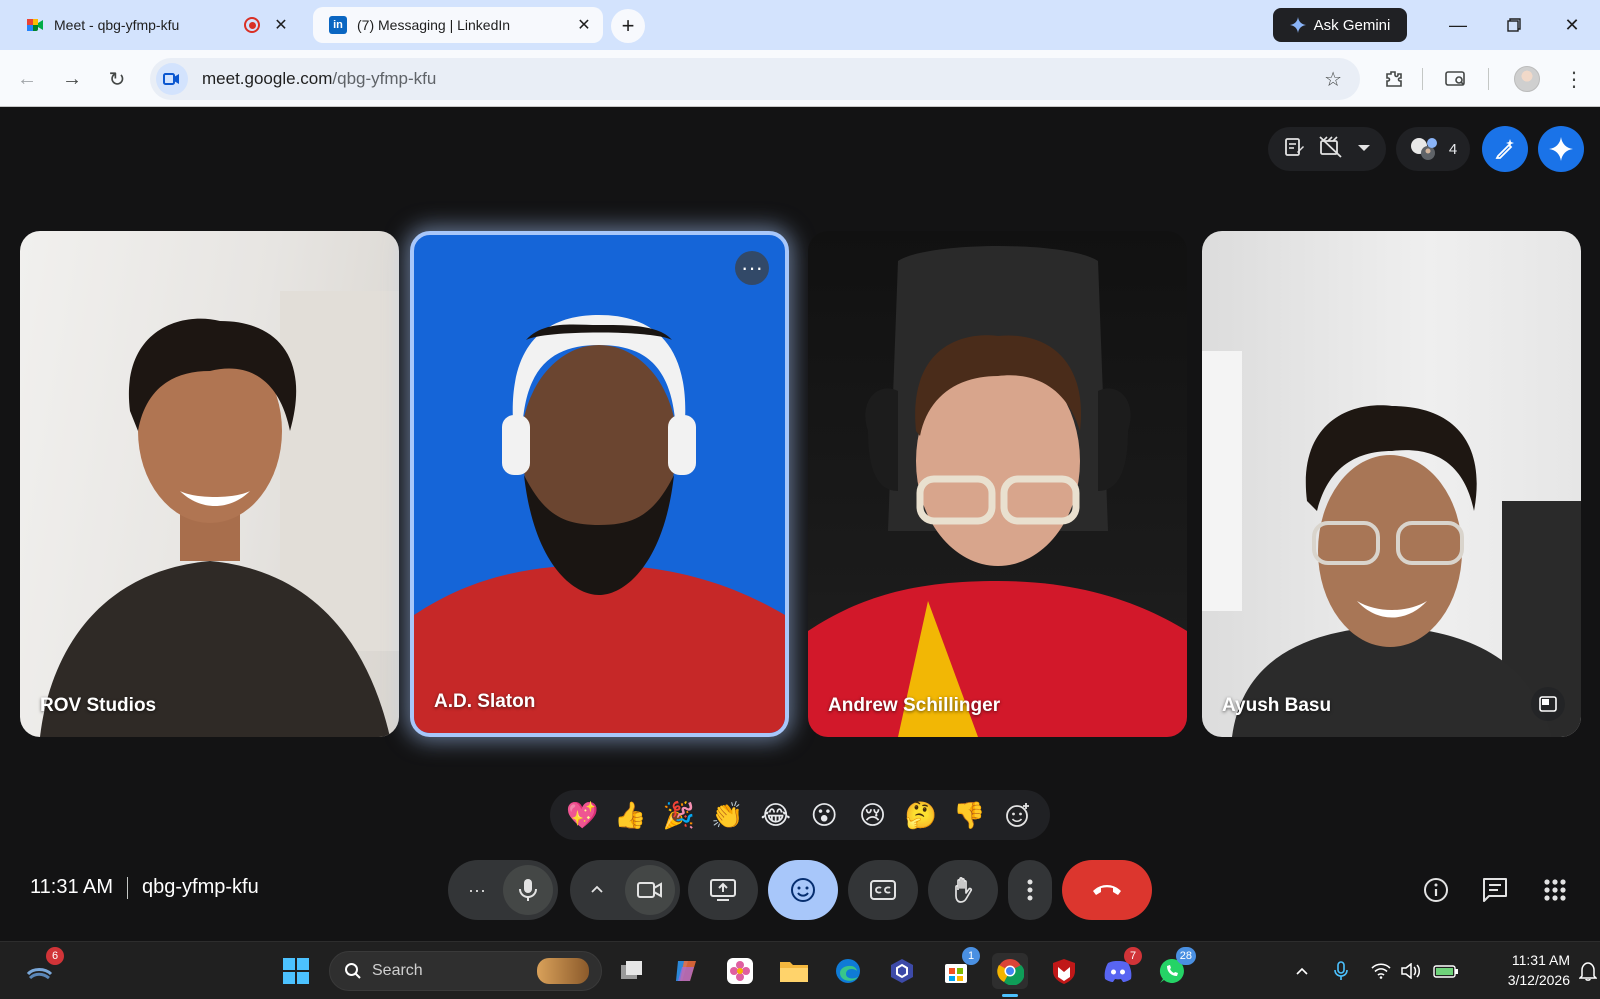 The width and height of the screenshot is (1600, 999). Describe the element at coordinates (1010, 972) in the screenshot. I see `chrome-icon` at that location.